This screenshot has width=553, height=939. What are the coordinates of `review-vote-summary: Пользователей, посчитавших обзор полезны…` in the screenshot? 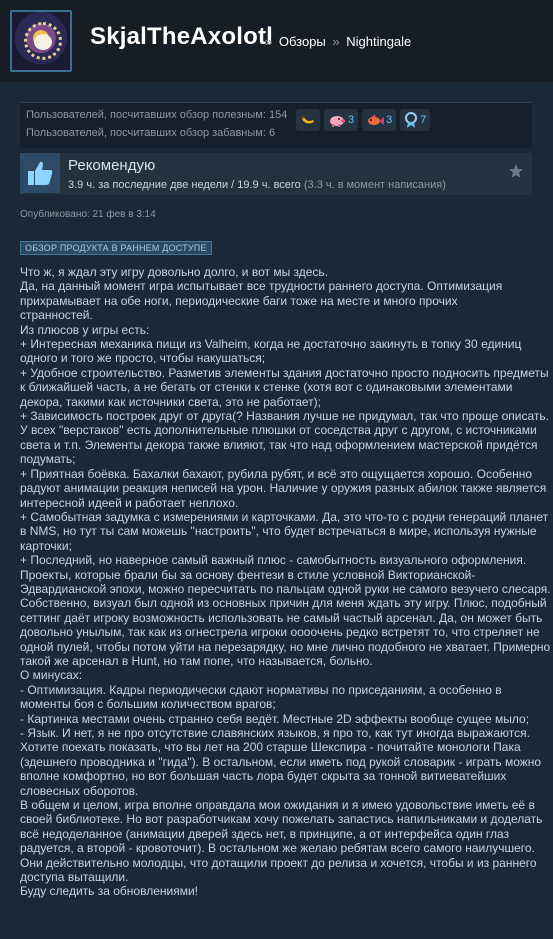 It's located at (276, 125).